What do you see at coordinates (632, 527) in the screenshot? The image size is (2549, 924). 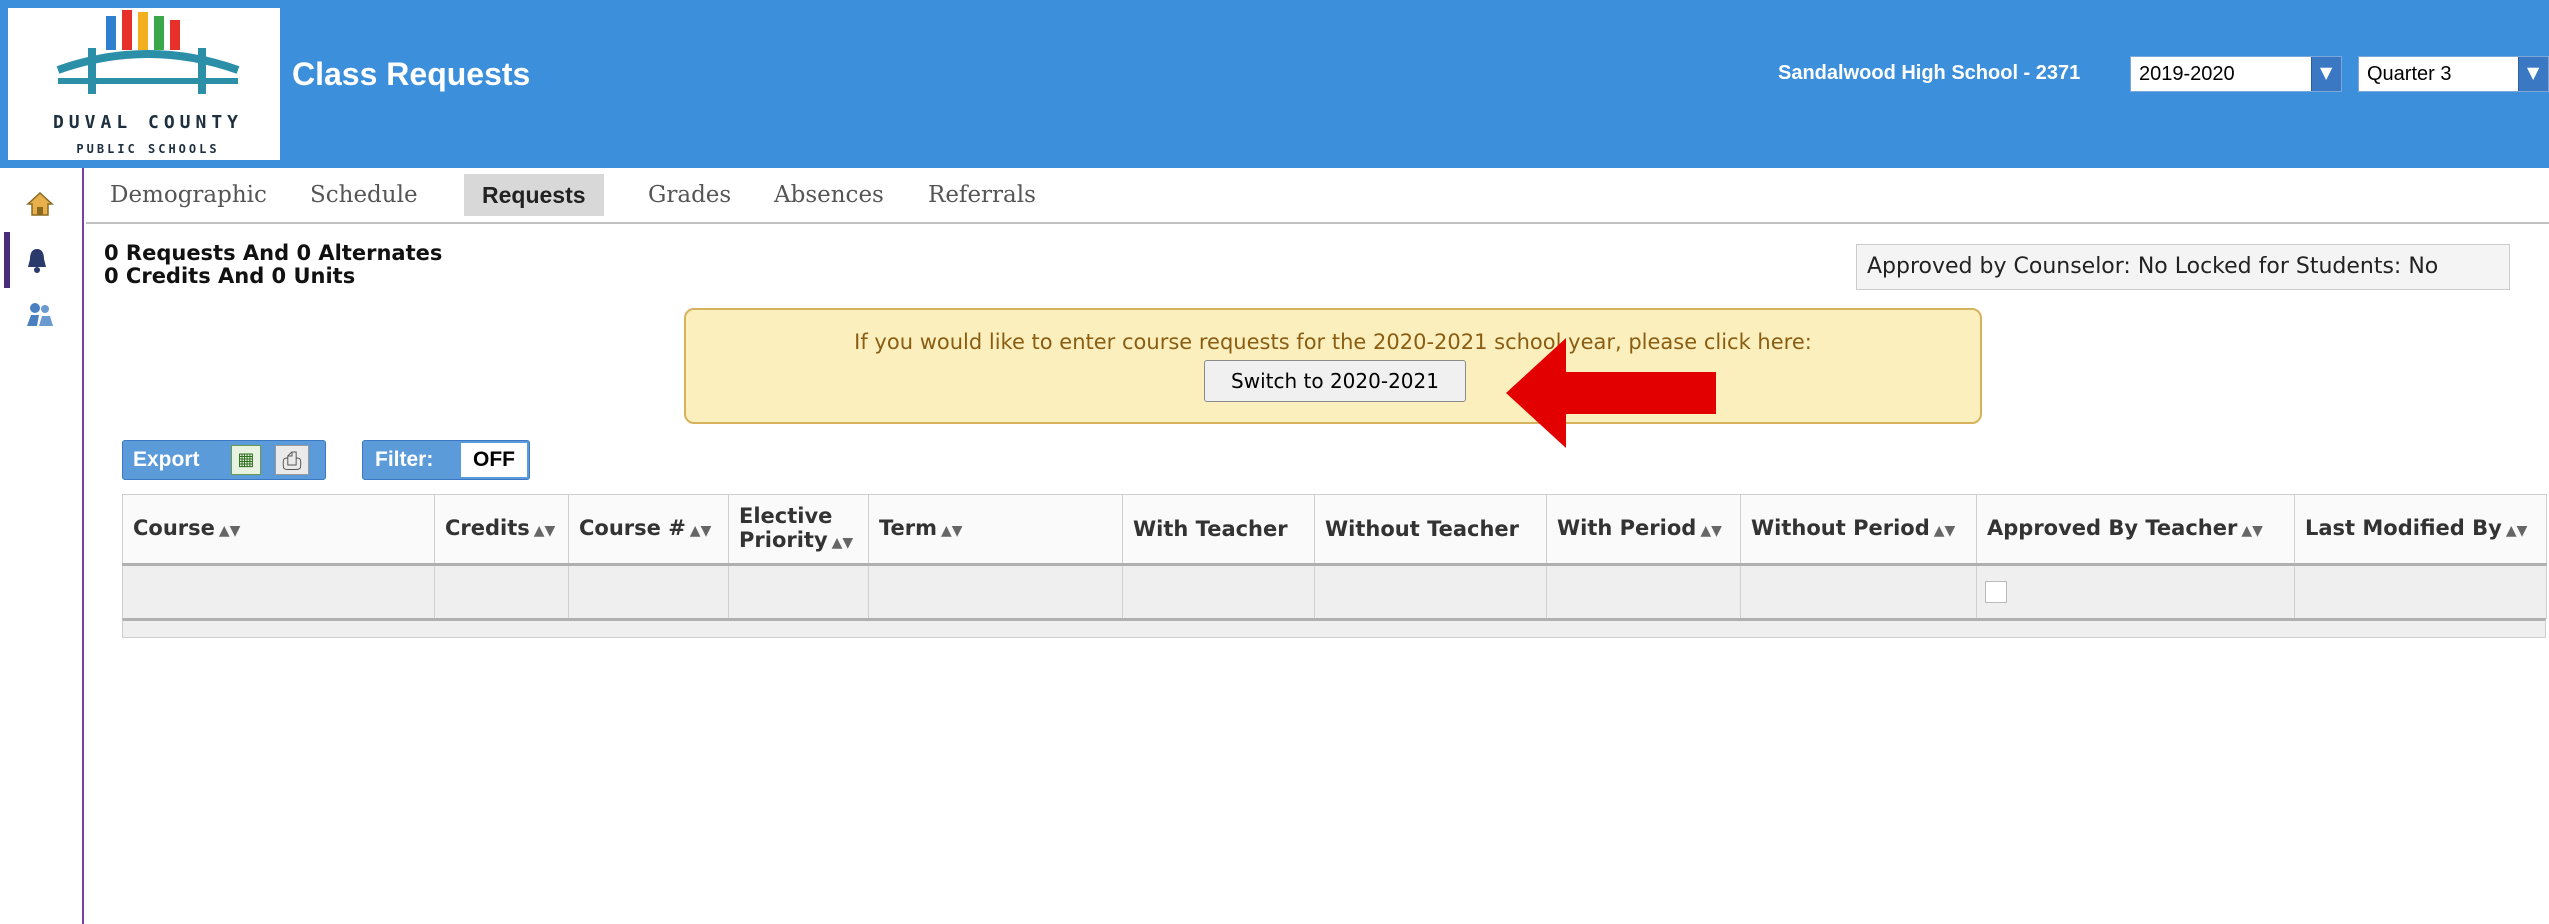 I see `column-label: Course #` at bounding box center [632, 527].